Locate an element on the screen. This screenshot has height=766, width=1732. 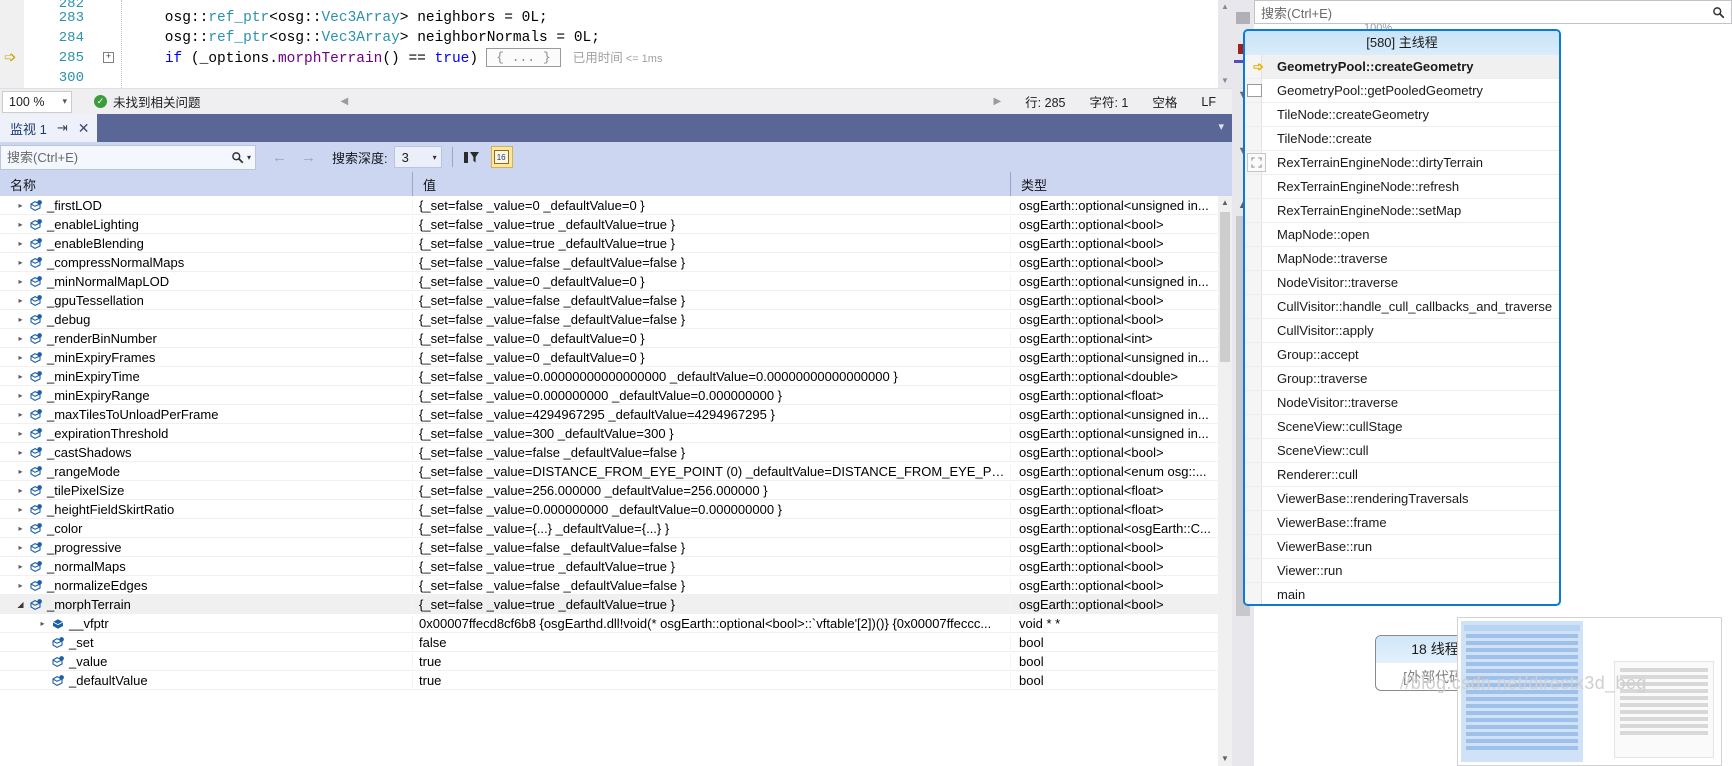
cell-name: ▸ _color is located at coordinates (206, 528).